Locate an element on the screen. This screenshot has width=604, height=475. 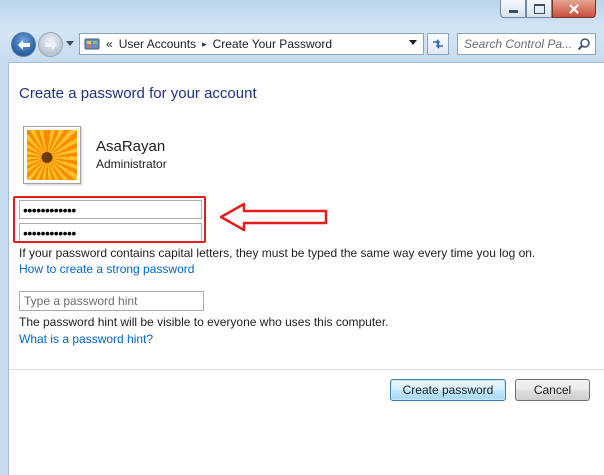
breadcrumb: « User Accounts ▸ Create Your Password is located at coordinates (216, 44).